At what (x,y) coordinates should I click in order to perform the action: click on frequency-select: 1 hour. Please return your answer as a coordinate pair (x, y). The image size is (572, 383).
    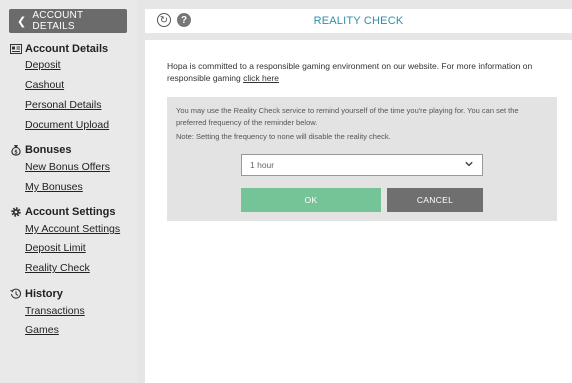
    Looking at the image, I should click on (362, 165).